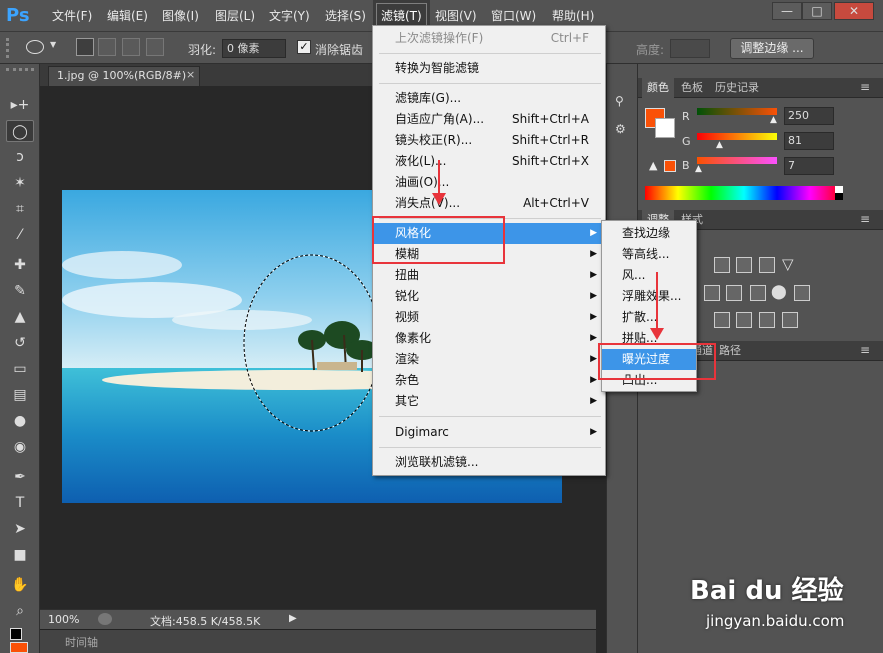 The height and width of the screenshot is (653, 883). What do you see at coordinates (16, 634) in the screenshot?
I see `default-colors-icon` at bounding box center [16, 634].